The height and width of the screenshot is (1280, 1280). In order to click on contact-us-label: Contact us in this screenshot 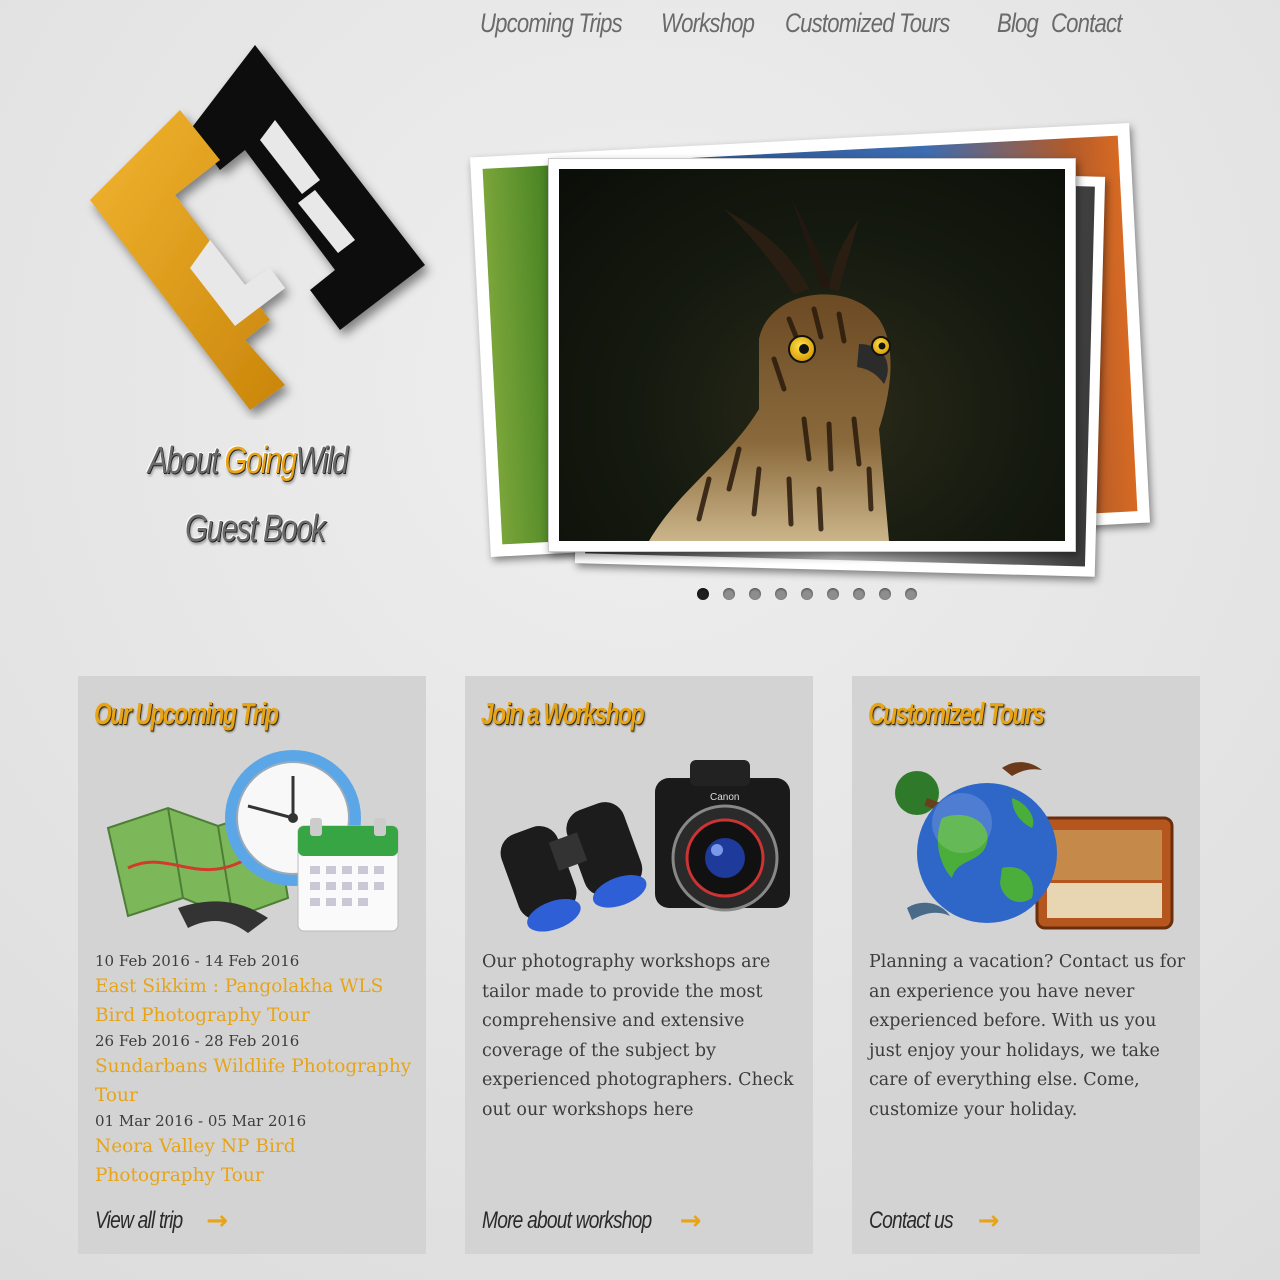, I will do `click(911, 1220)`.